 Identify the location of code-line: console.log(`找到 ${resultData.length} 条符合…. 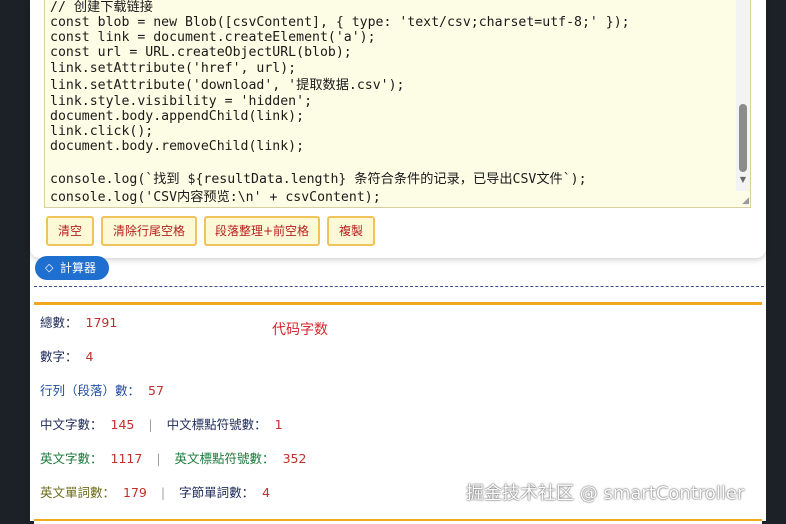
(318, 179).